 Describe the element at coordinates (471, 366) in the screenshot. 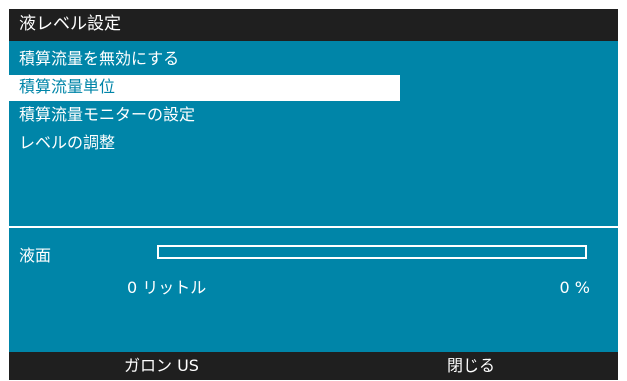

I see `close-softkey: 閉じる` at that location.